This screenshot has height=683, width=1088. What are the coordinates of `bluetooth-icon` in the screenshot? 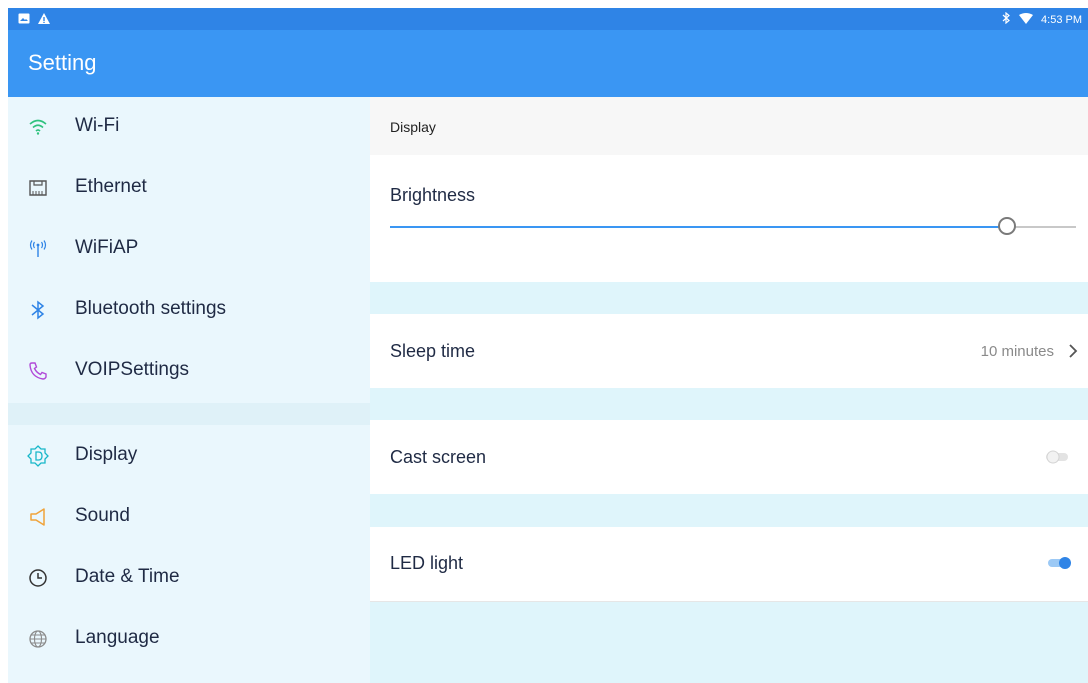 It's located at (38, 310).